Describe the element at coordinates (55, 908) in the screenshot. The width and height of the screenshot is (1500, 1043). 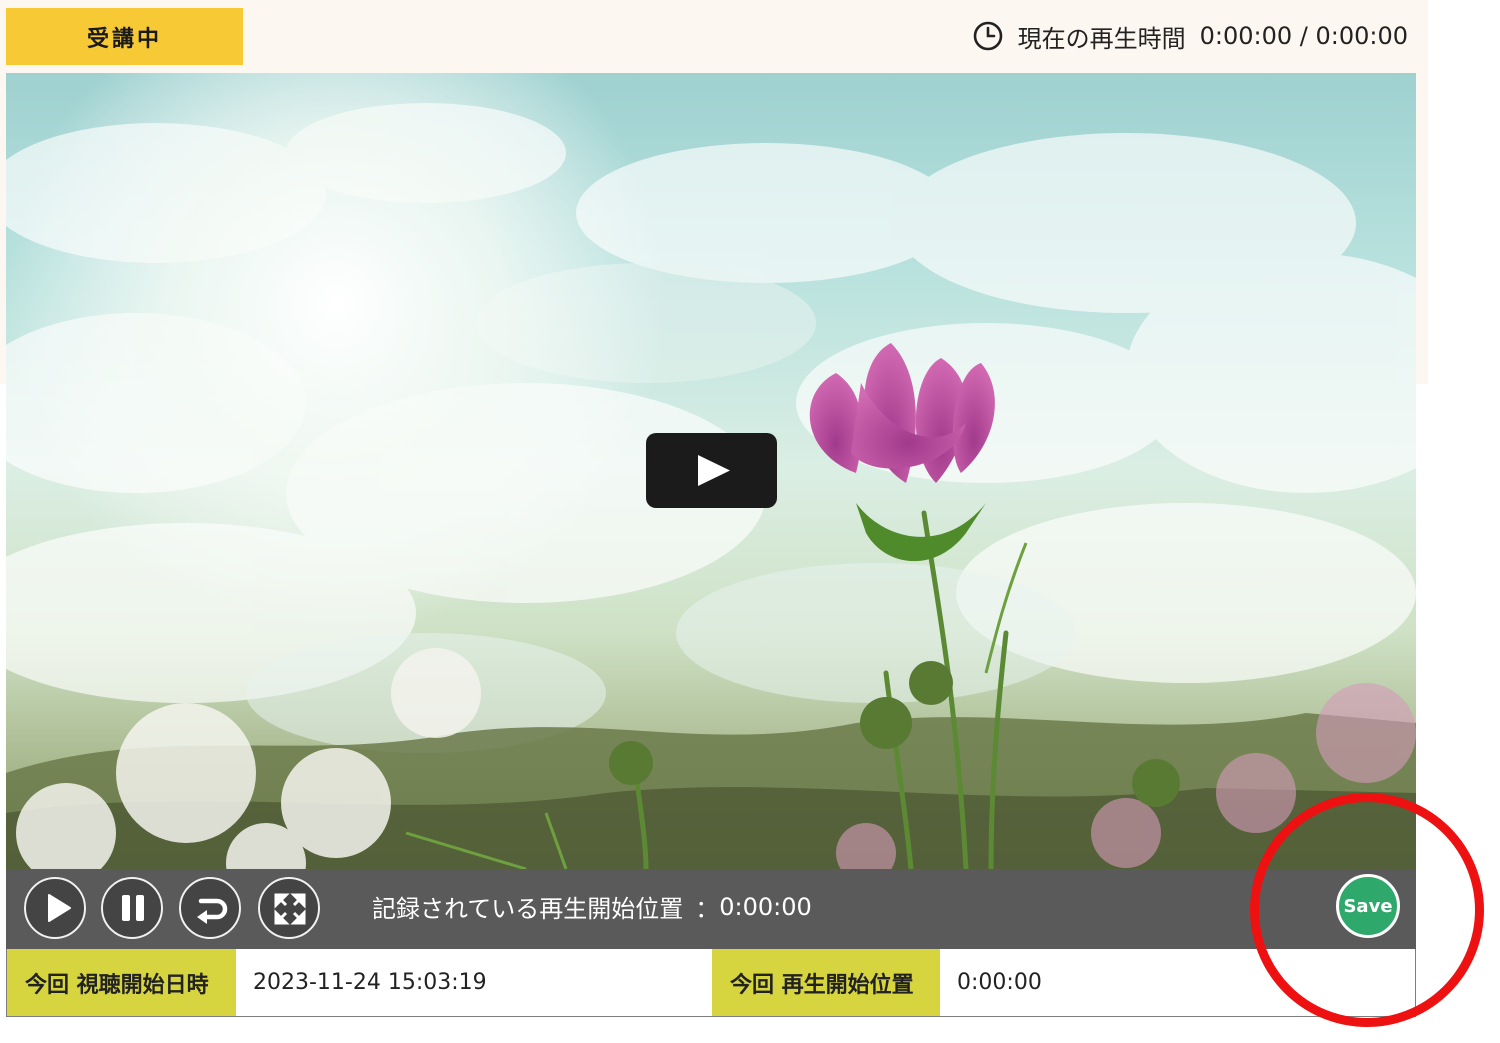
I see `play-button` at that location.